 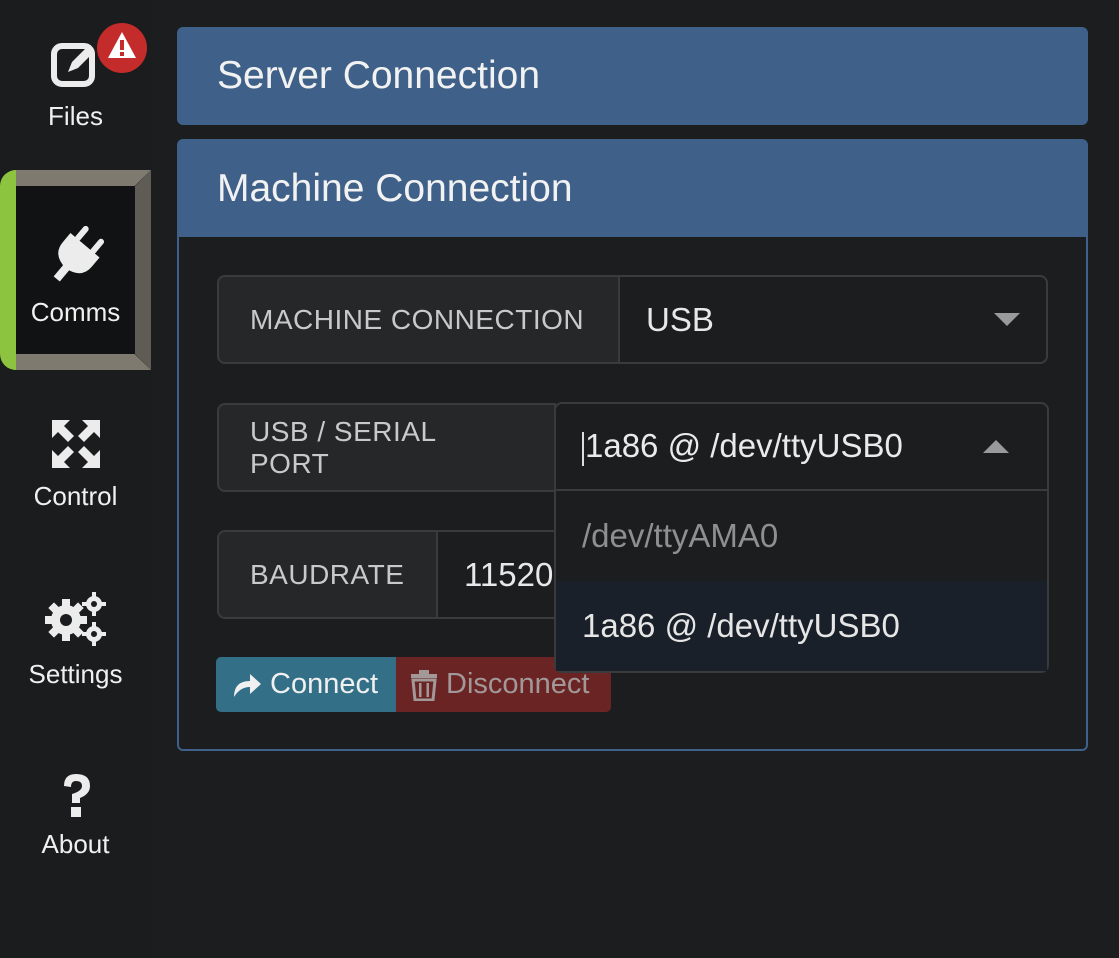 I want to click on plug-icon, so click(x=76, y=258).